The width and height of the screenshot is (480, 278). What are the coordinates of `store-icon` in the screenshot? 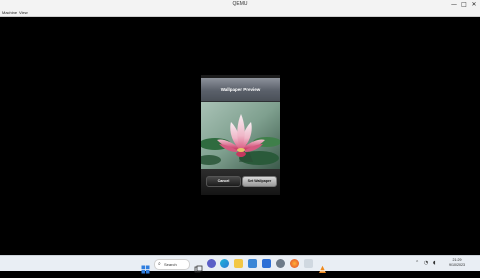 It's located at (252, 263).